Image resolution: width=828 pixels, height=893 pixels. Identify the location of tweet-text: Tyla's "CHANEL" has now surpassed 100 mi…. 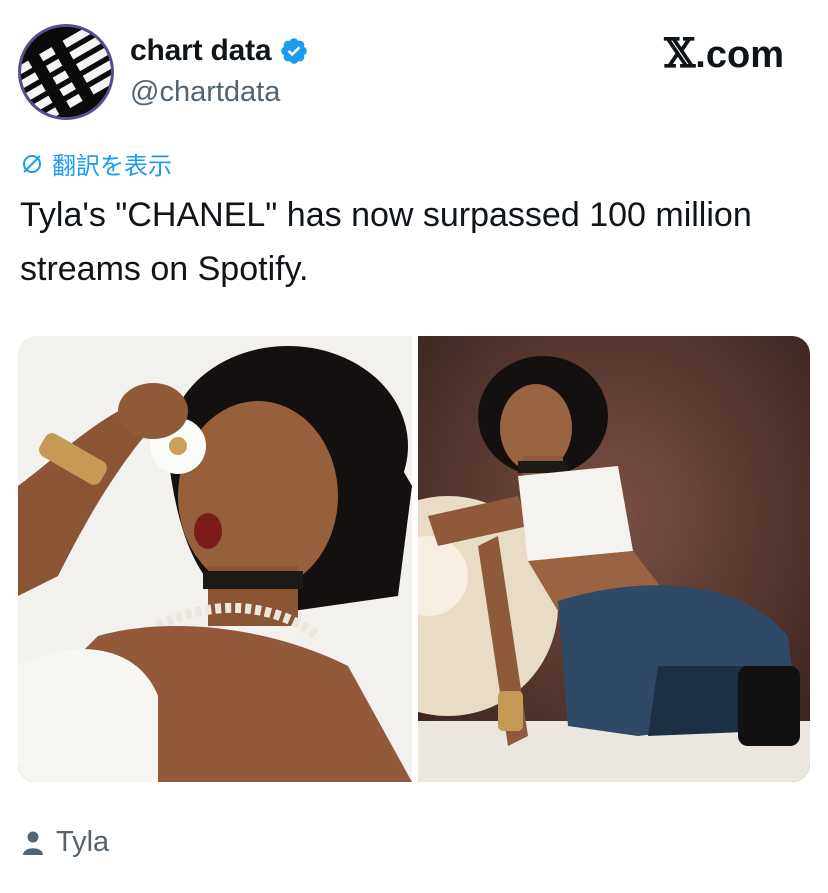
(415, 242).